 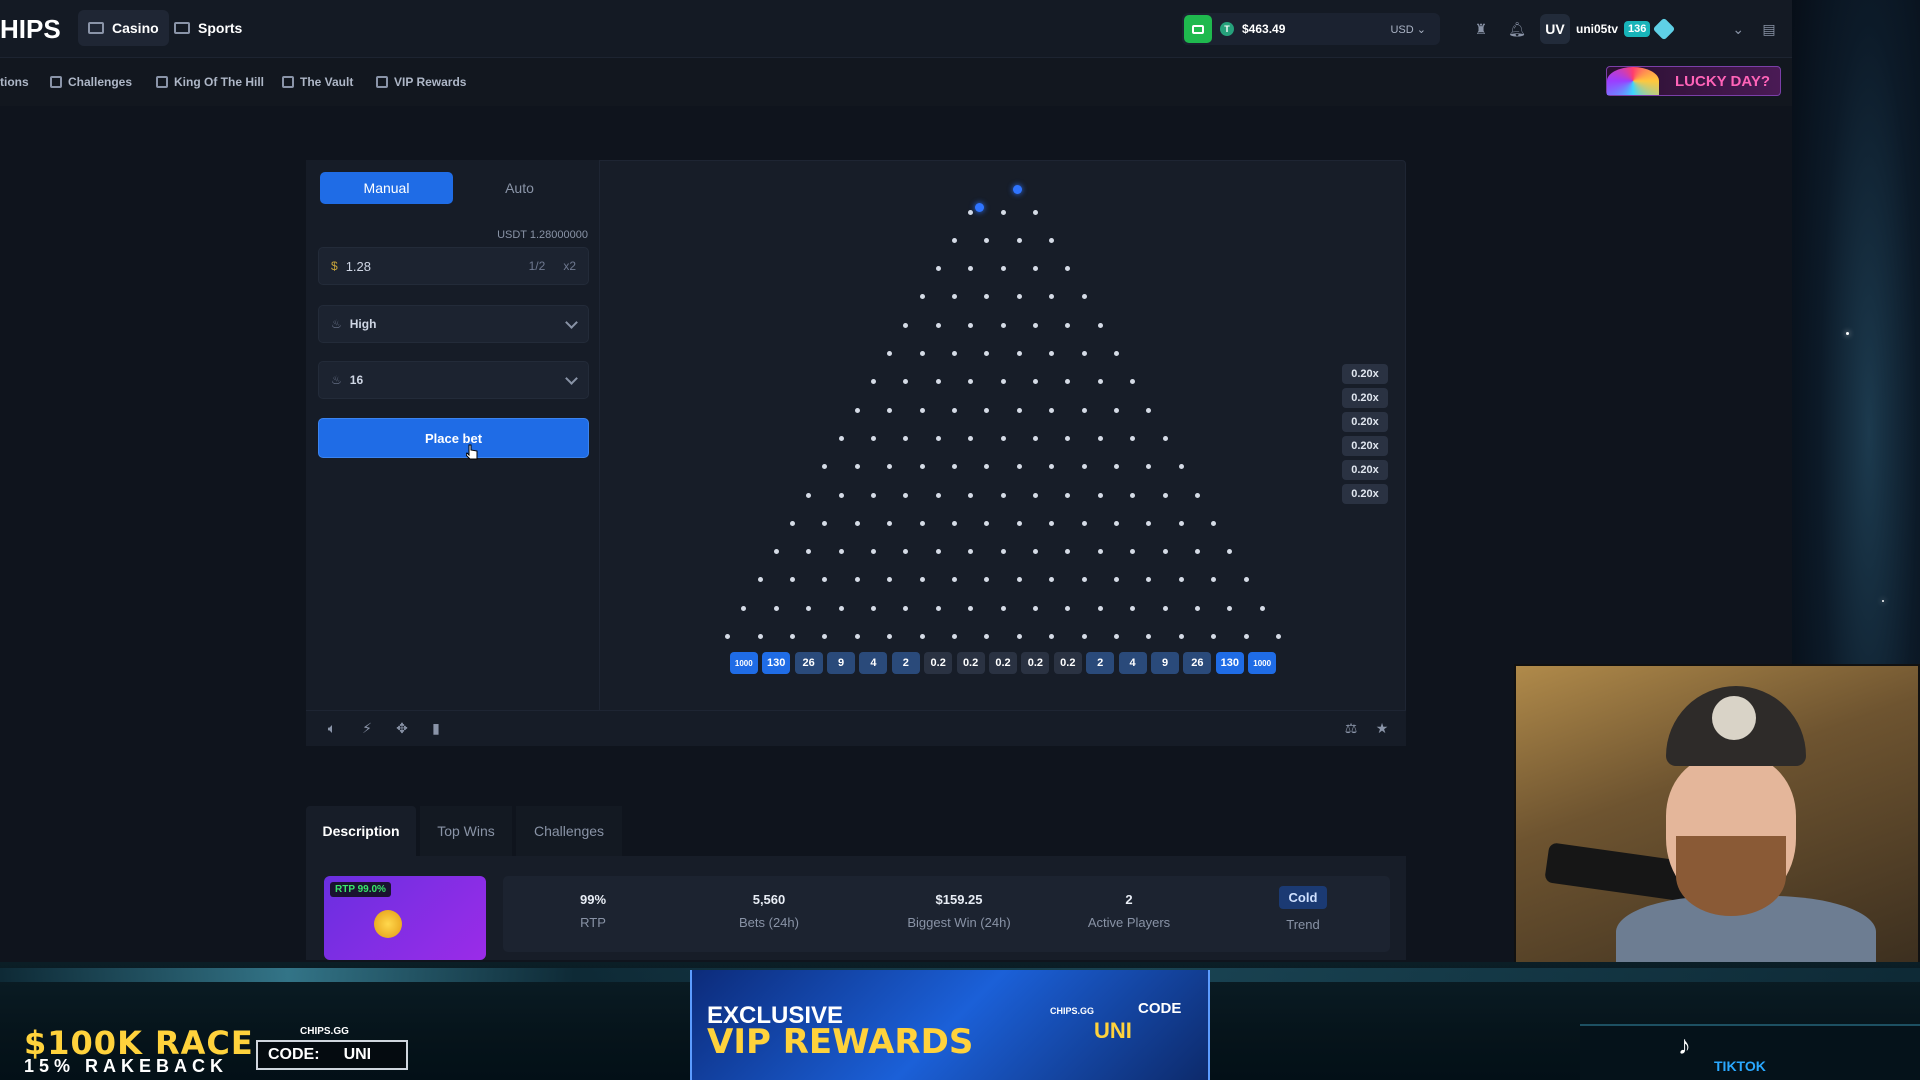 What do you see at coordinates (402, 728) in the screenshot?
I see `hotkeys-icon: ✥` at bounding box center [402, 728].